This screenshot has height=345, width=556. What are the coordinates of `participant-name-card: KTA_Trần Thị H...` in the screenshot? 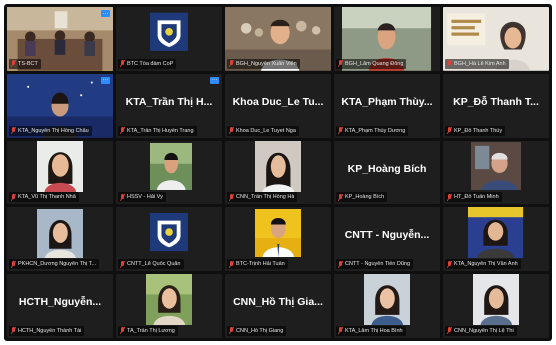 It's located at (169, 101).